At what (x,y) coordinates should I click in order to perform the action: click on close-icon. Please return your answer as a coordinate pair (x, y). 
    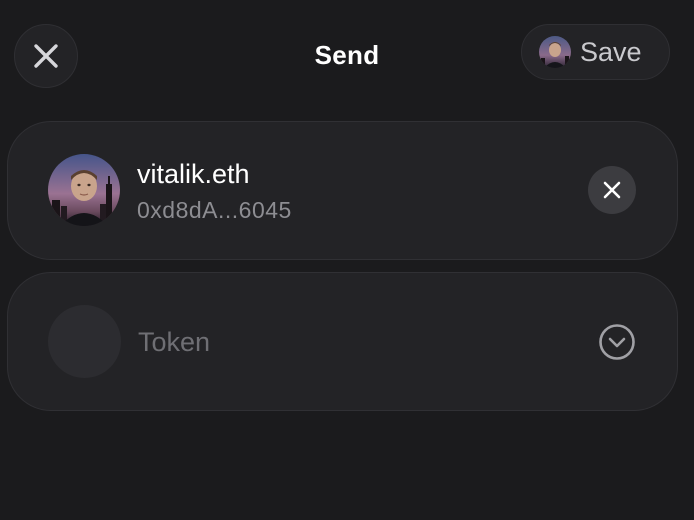
    Looking at the image, I should click on (612, 190).